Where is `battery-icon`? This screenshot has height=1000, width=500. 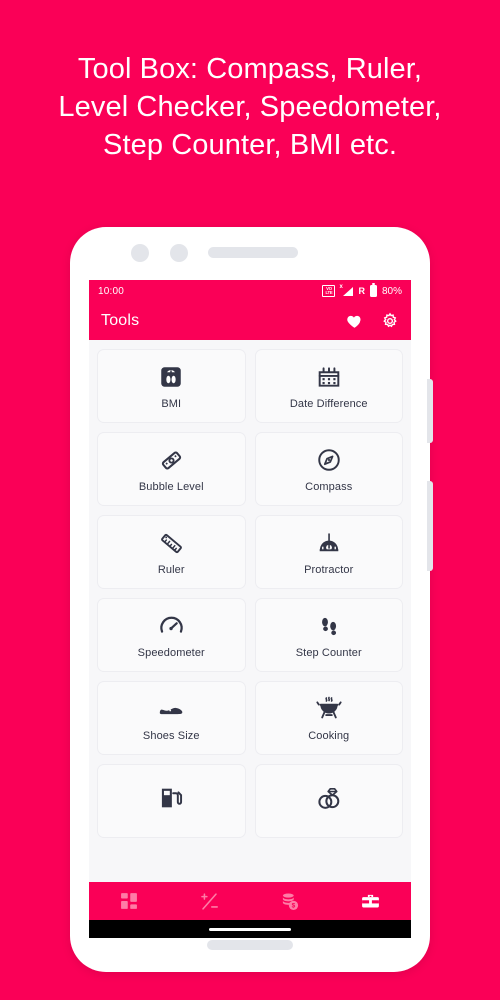 battery-icon is located at coordinates (373, 290).